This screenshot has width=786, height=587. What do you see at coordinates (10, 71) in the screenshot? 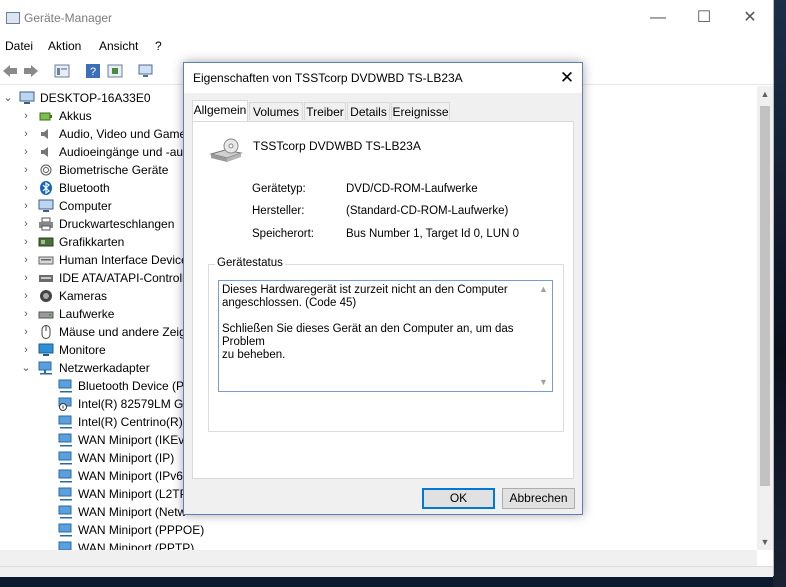
I see `back-arrow-icon` at bounding box center [10, 71].